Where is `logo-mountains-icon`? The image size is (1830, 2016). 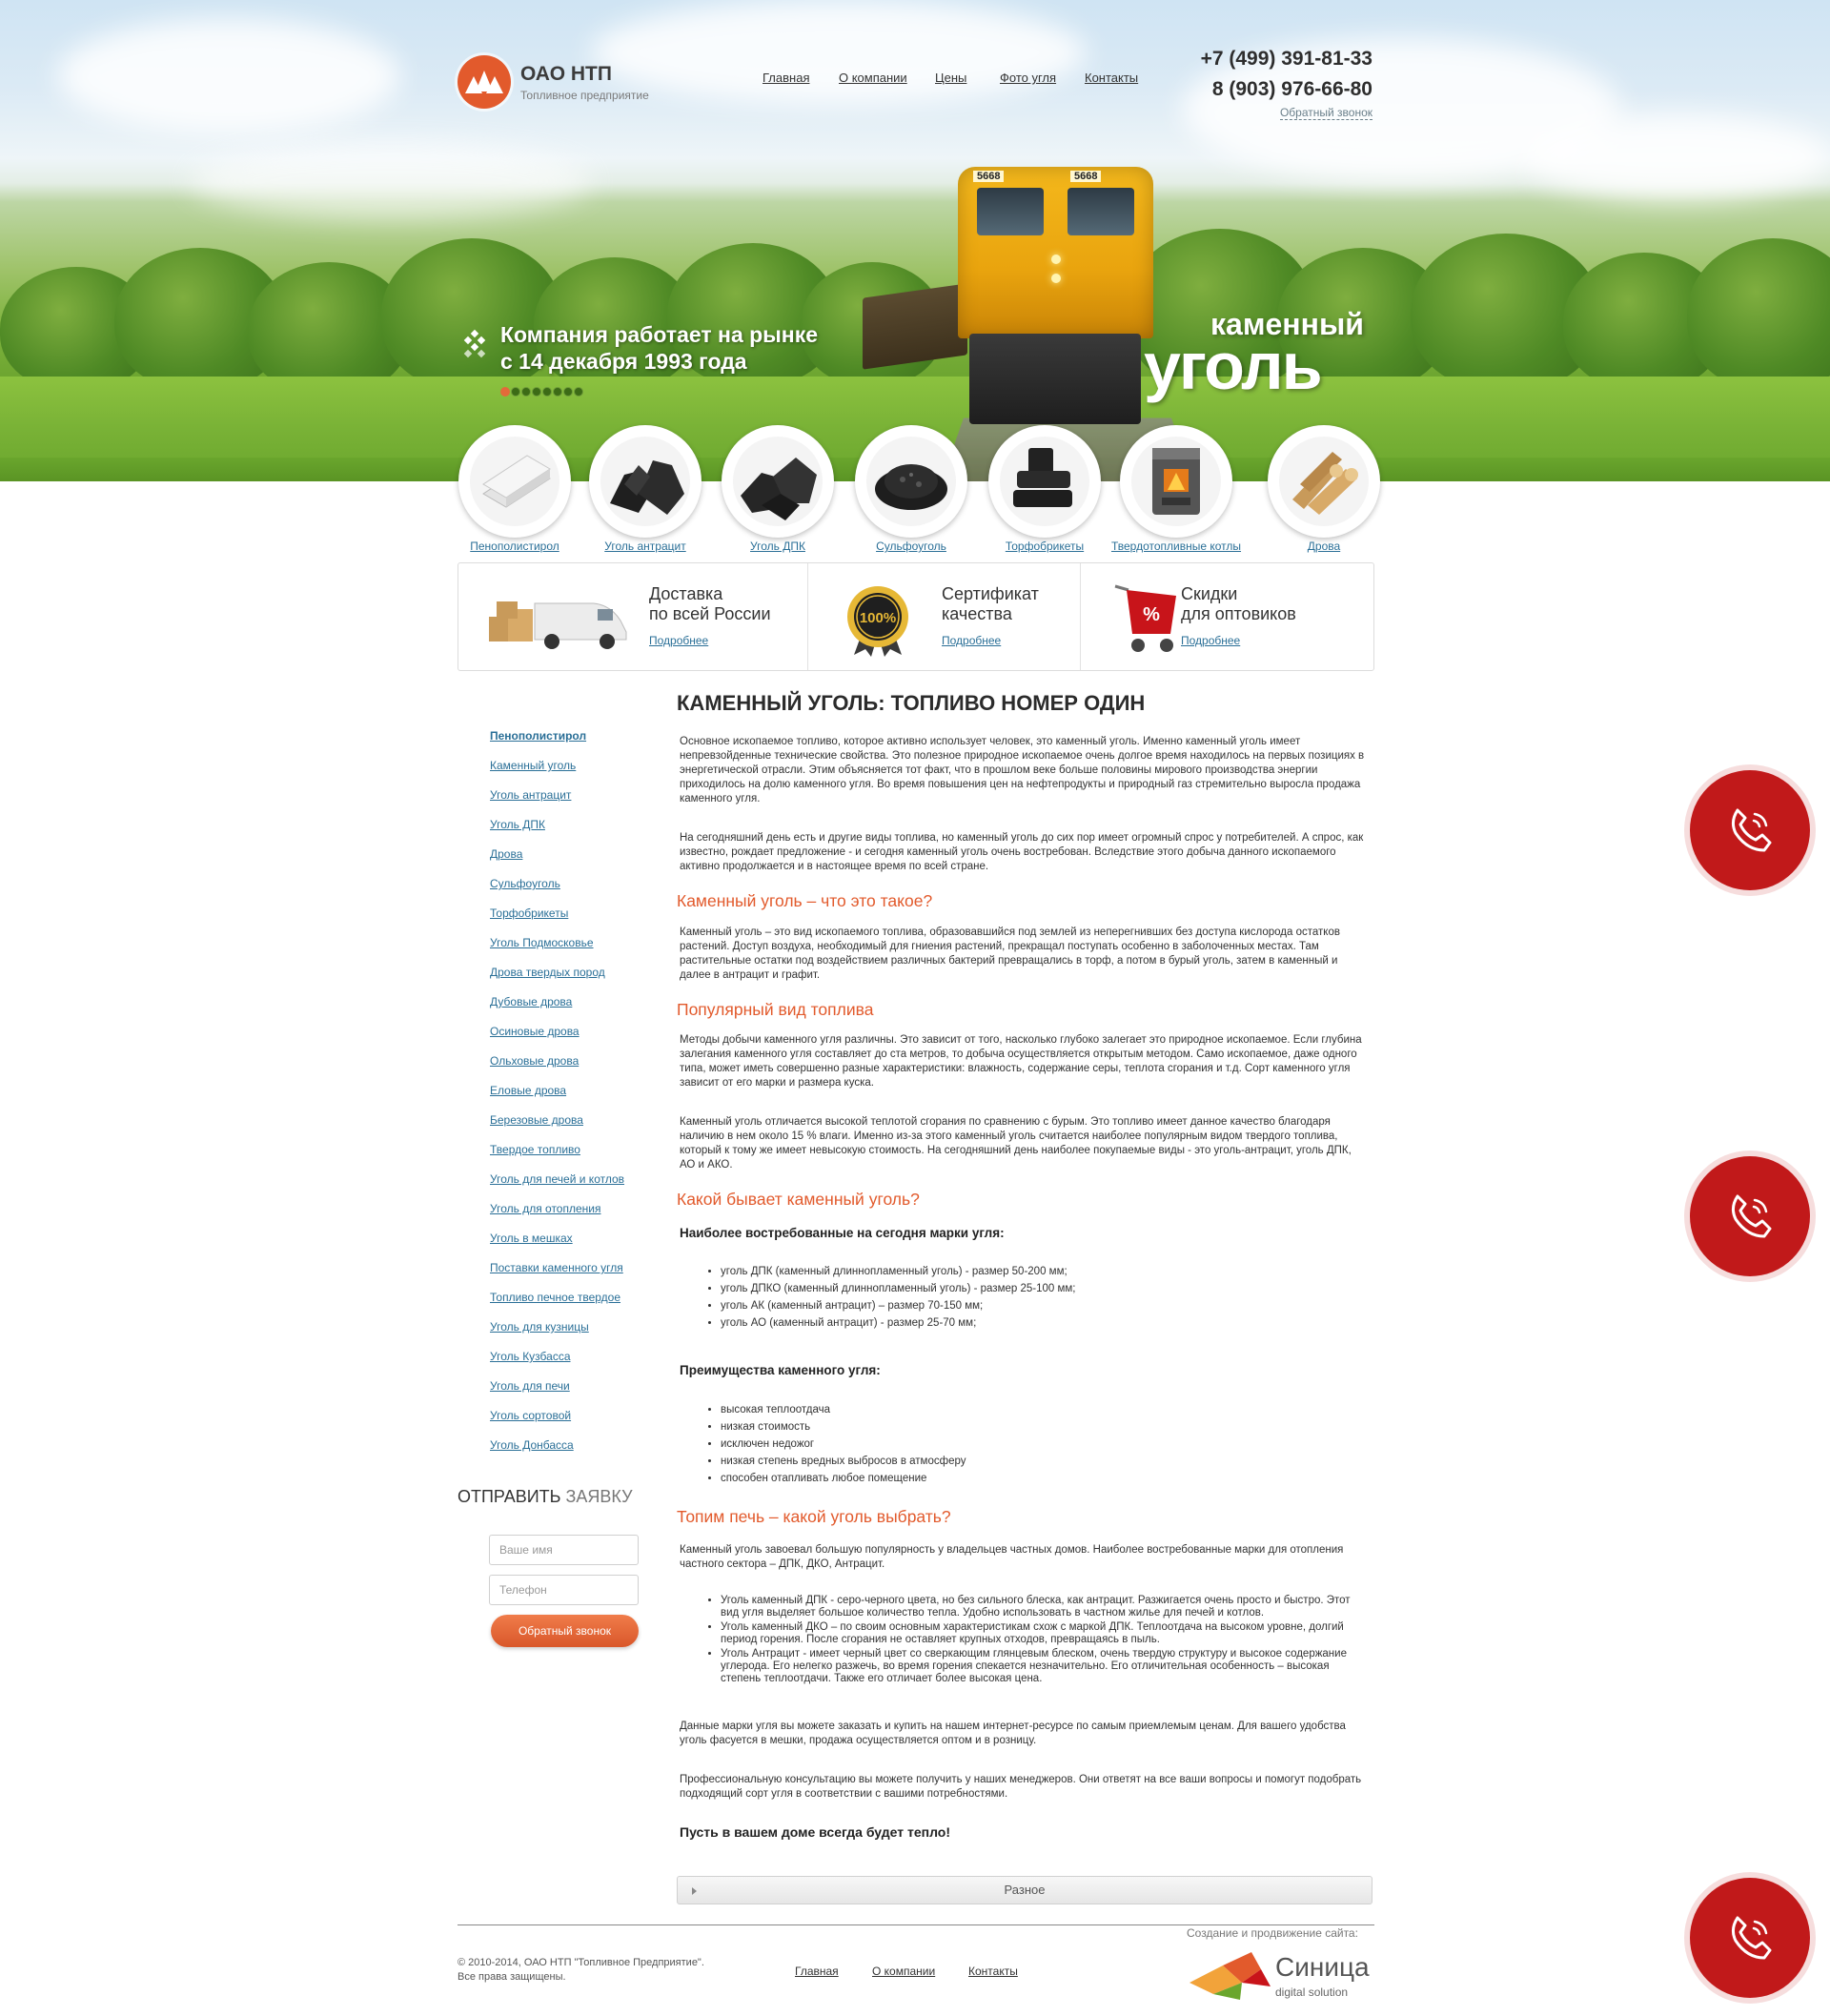 logo-mountains-icon is located at coordinates (485, 82).